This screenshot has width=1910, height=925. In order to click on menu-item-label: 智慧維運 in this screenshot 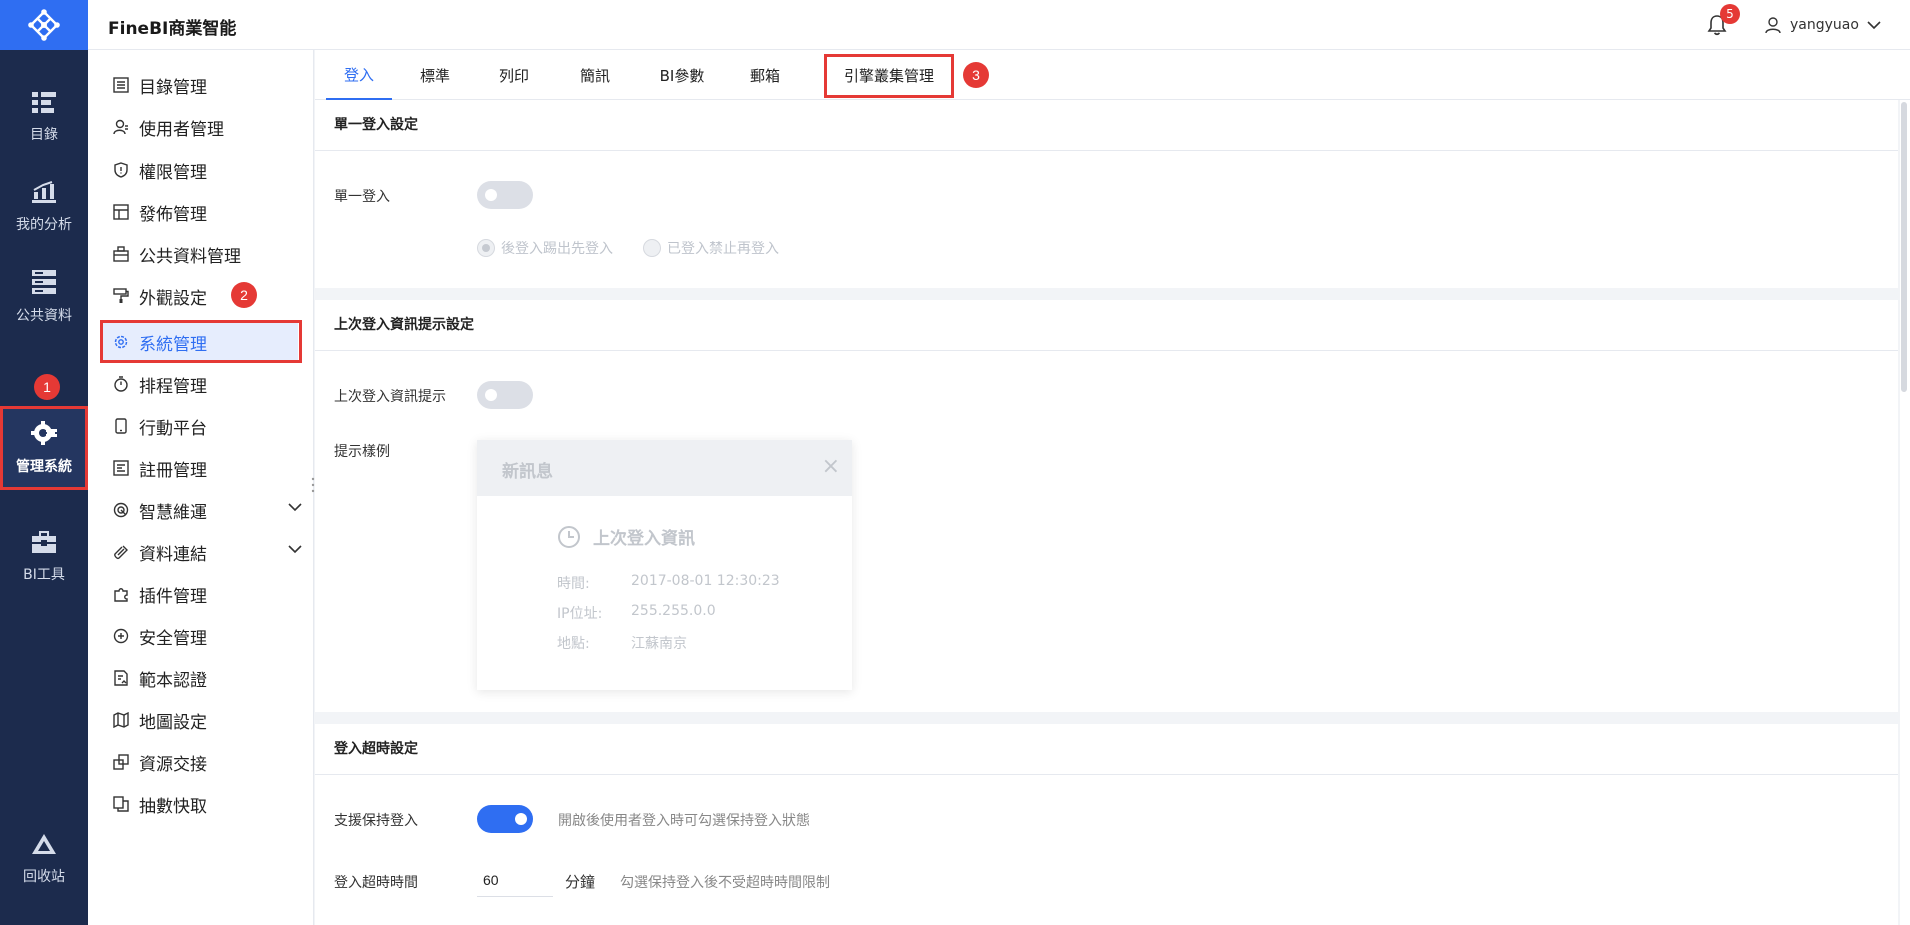, I will do `click(173, 512)`.